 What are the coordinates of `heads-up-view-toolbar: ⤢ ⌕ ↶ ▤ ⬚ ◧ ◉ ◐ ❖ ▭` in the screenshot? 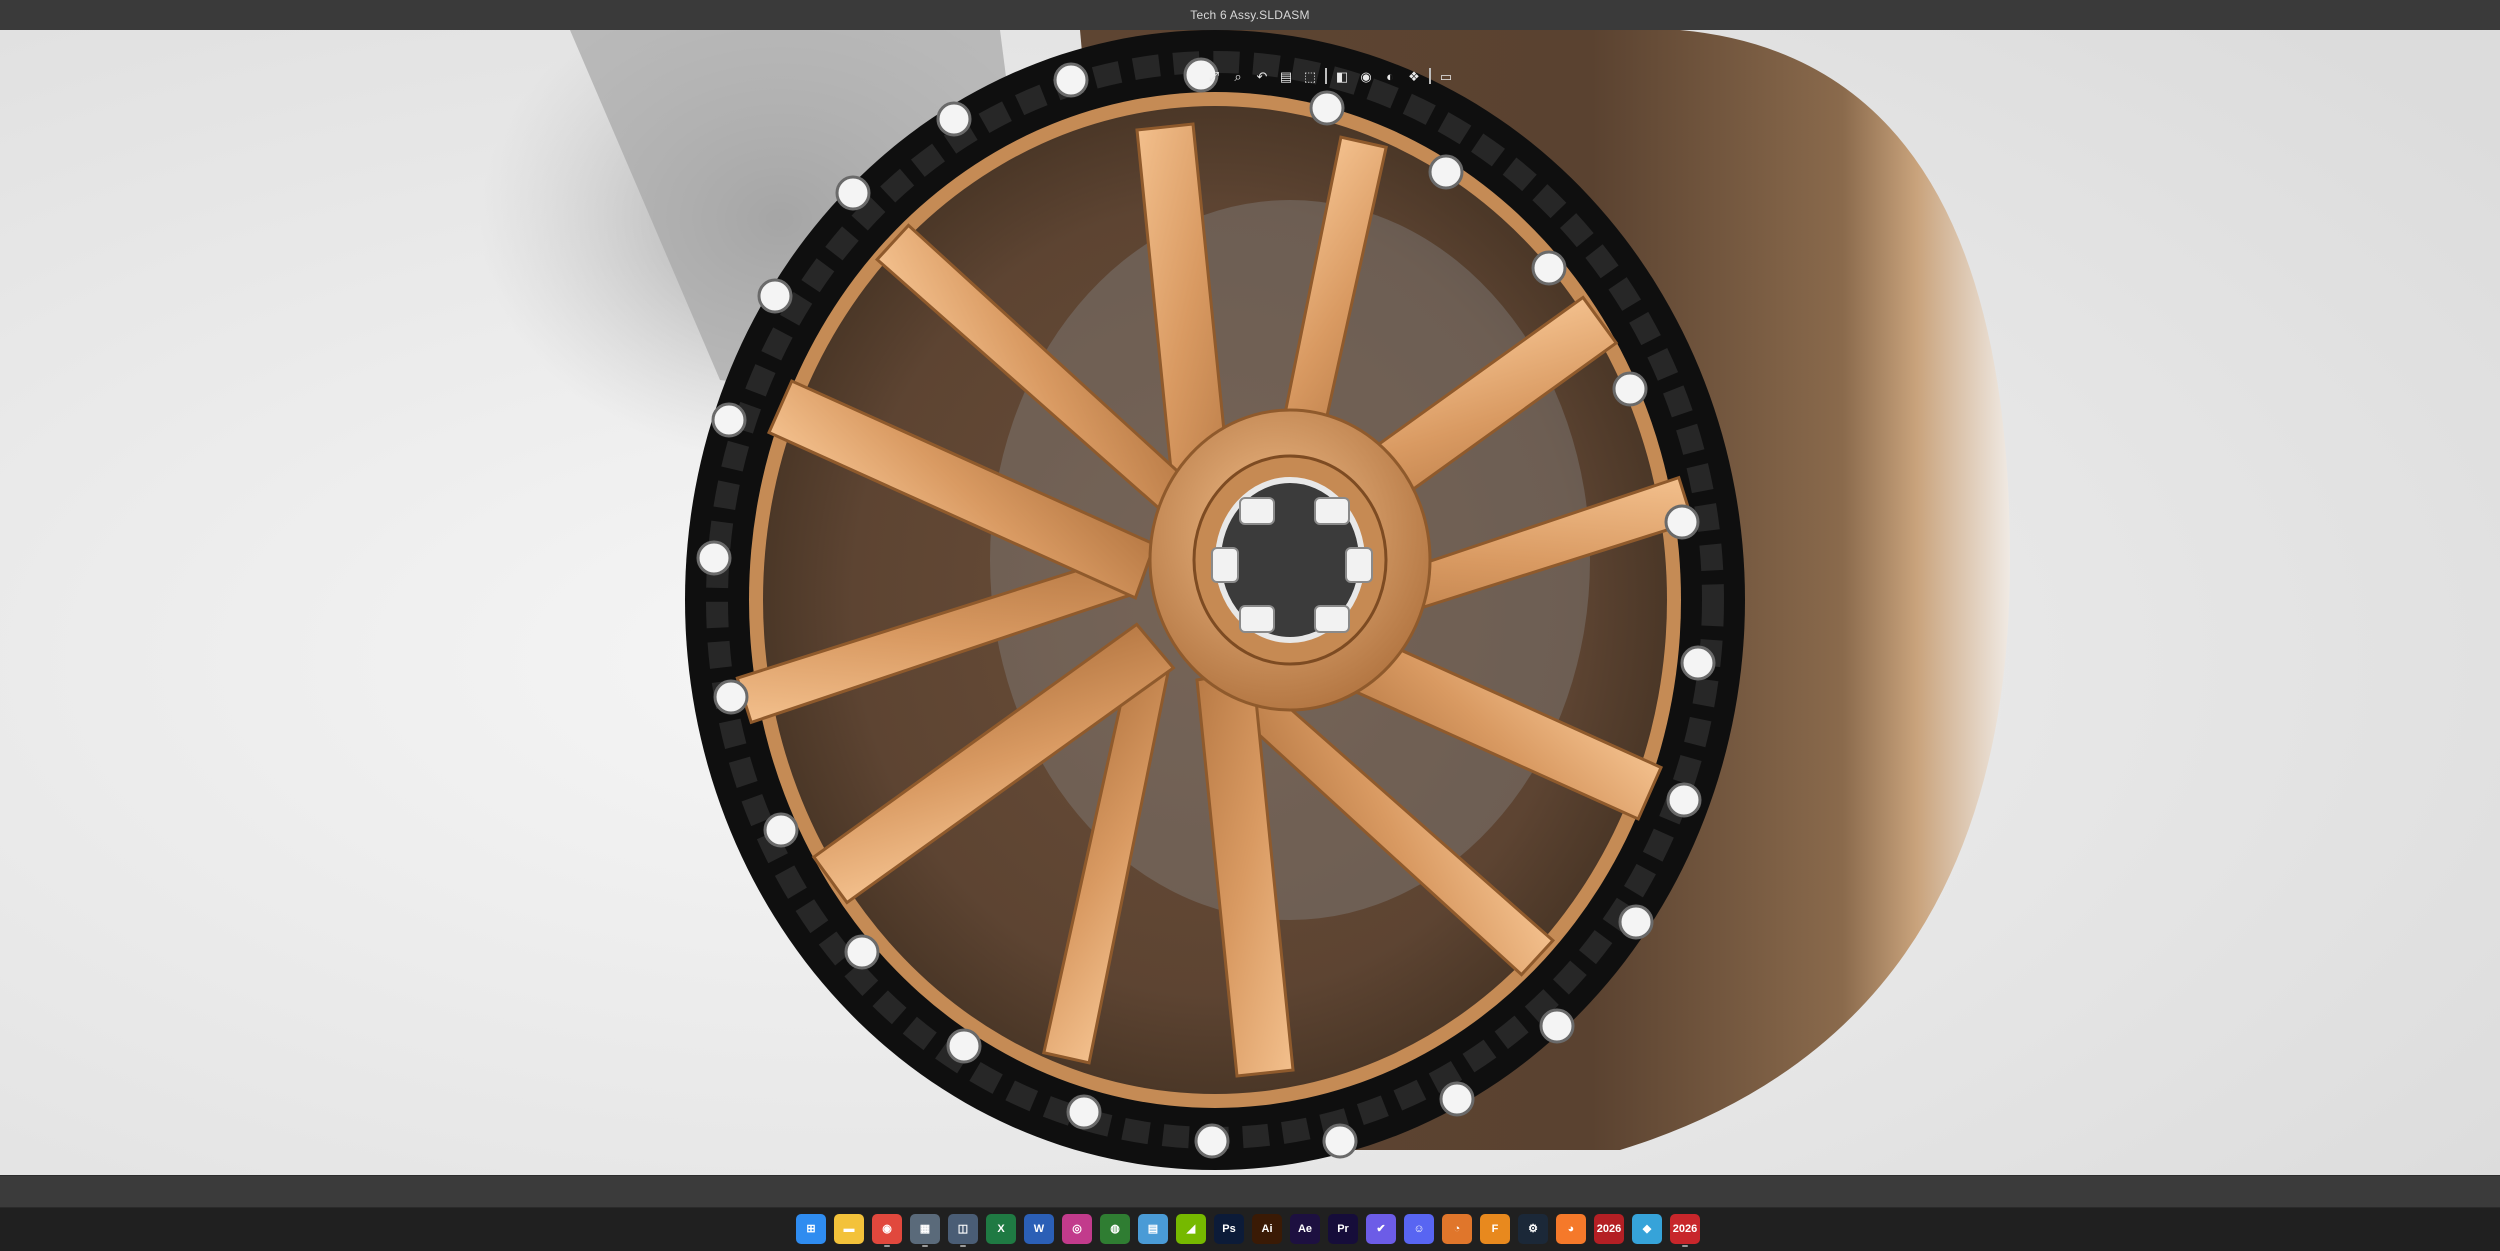 It's located at (1330, 76).